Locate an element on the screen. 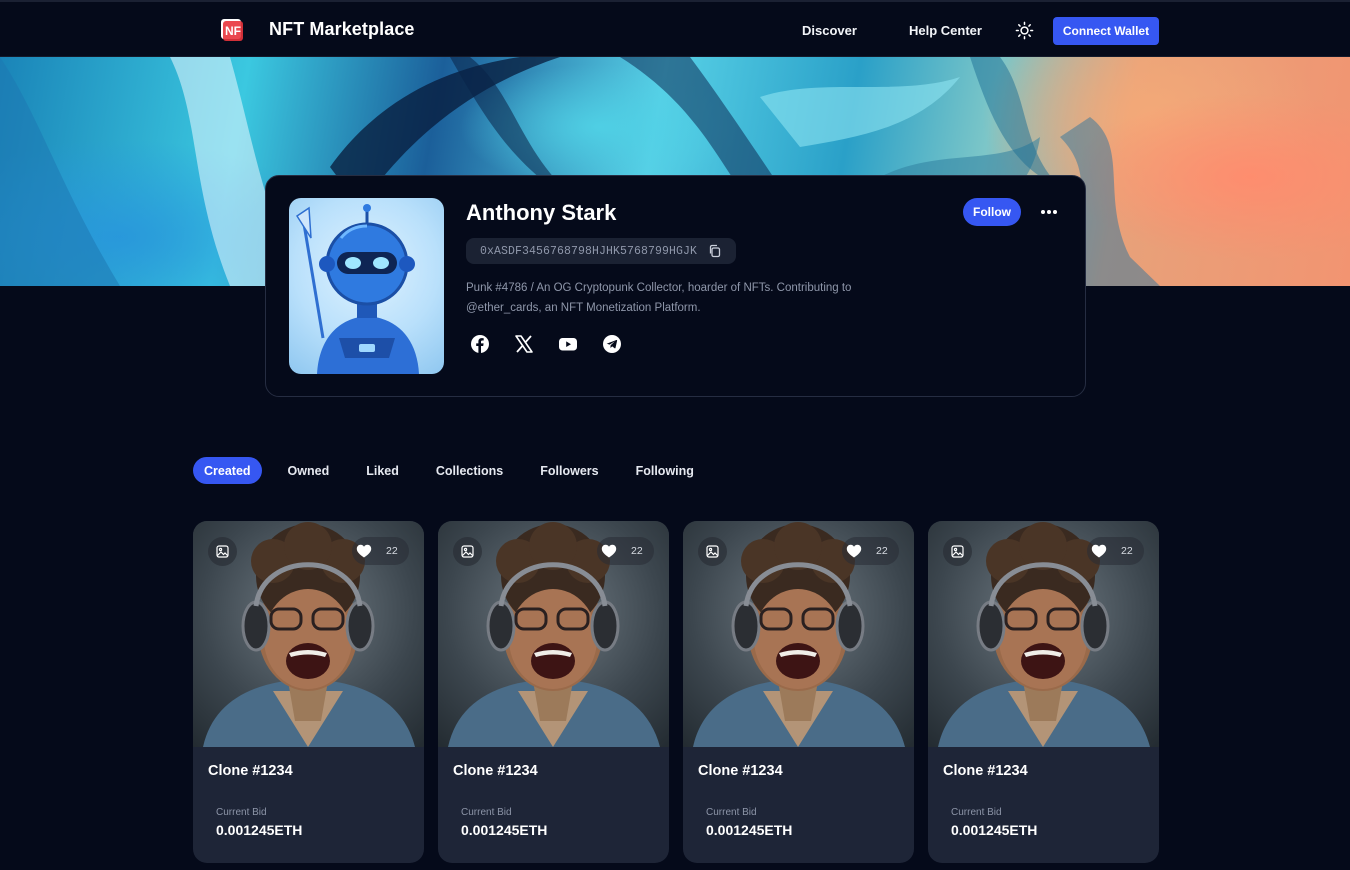 The width and height of the screenshot is (1350, 870). tab-collections: Collections is located at coordinates (469, 470).